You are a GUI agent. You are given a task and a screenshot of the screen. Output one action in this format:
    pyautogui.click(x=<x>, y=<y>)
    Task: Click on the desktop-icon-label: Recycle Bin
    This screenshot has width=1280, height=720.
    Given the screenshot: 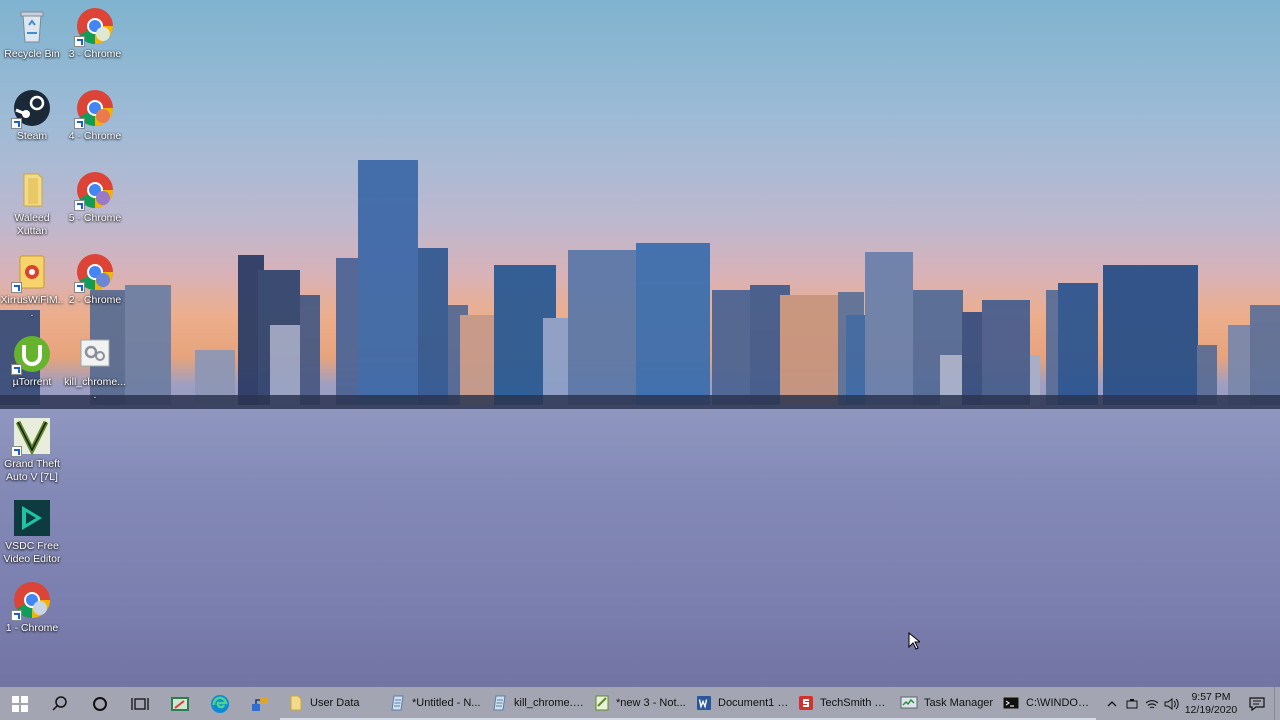 What is the action you would take?
    pyautogui.click(x=32, y=54)
    